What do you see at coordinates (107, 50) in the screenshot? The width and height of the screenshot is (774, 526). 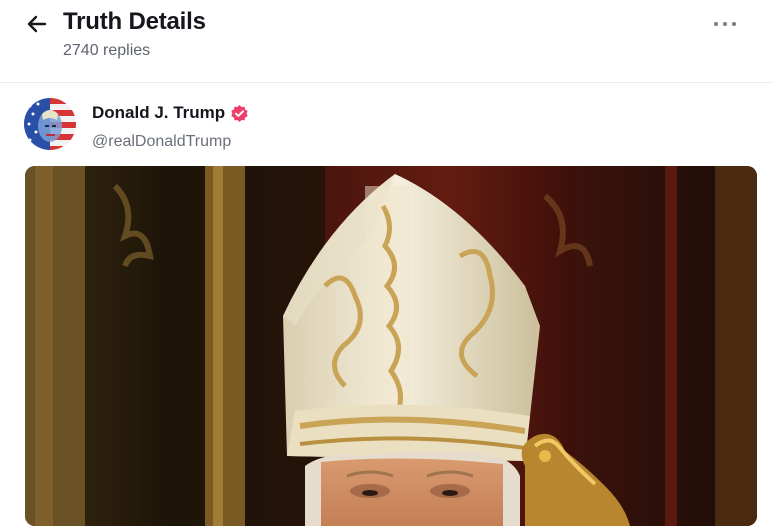 I see `reply-count: 2740 replies` at bounding box center [107, 50].